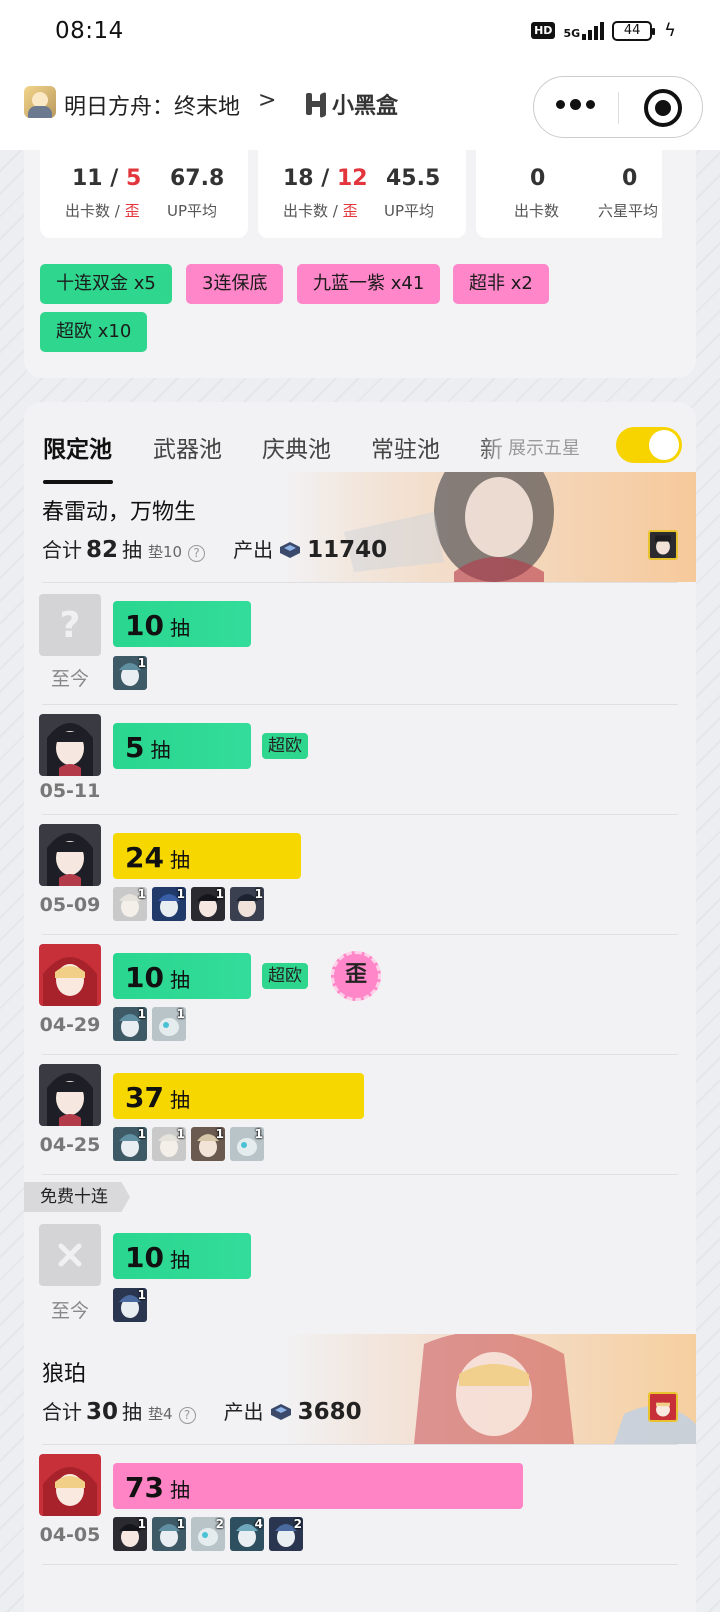 This screenshot has height=1612, width=720. I want to click on battery-level: 44, so click(632, 30).